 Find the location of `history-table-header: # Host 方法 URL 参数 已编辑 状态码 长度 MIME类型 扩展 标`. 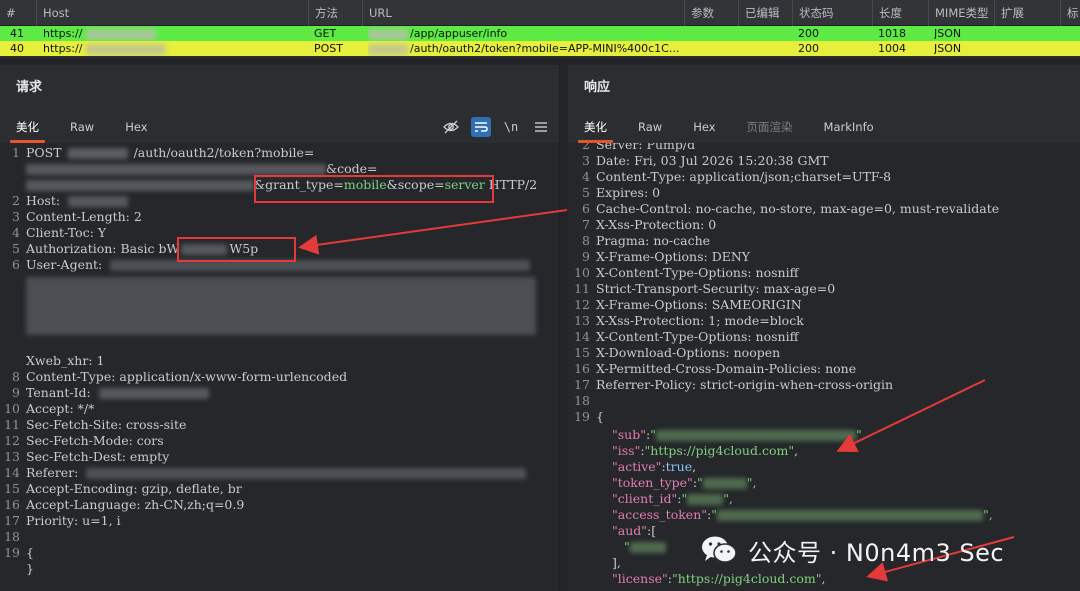

history-table-header: # Host 方法 URL 参数 已编辑 状态码 长度 MIME类型 扩展 标 is located at coordinates (540, 13).